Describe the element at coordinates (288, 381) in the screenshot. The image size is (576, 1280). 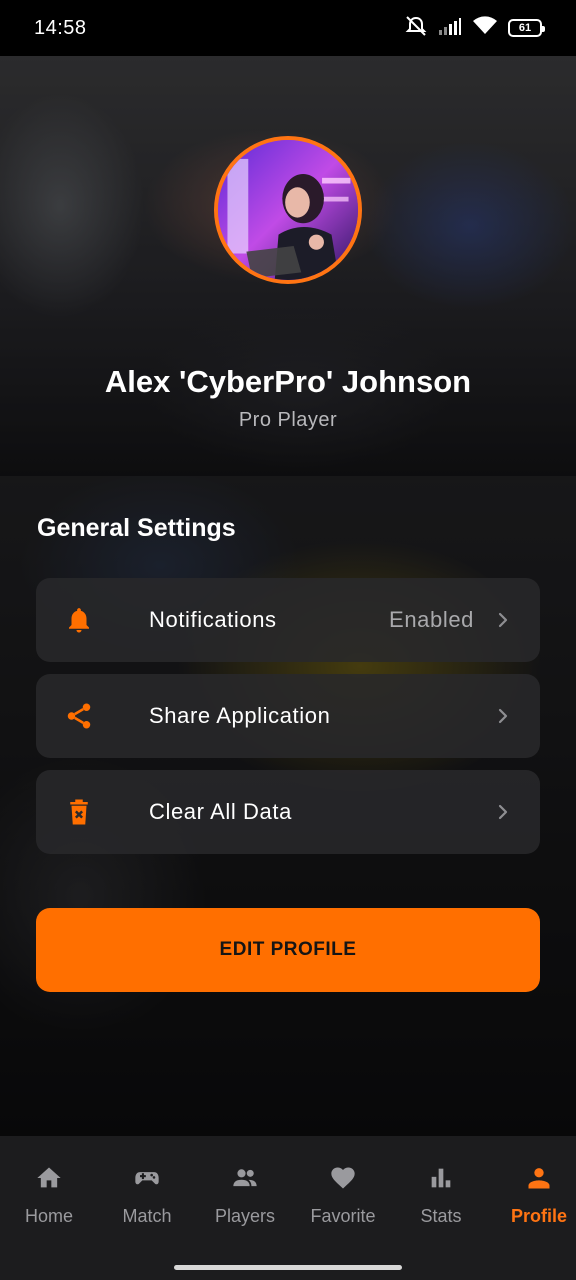
I see `profile-name: Alex 'CyberPro' Johnson` at that location.